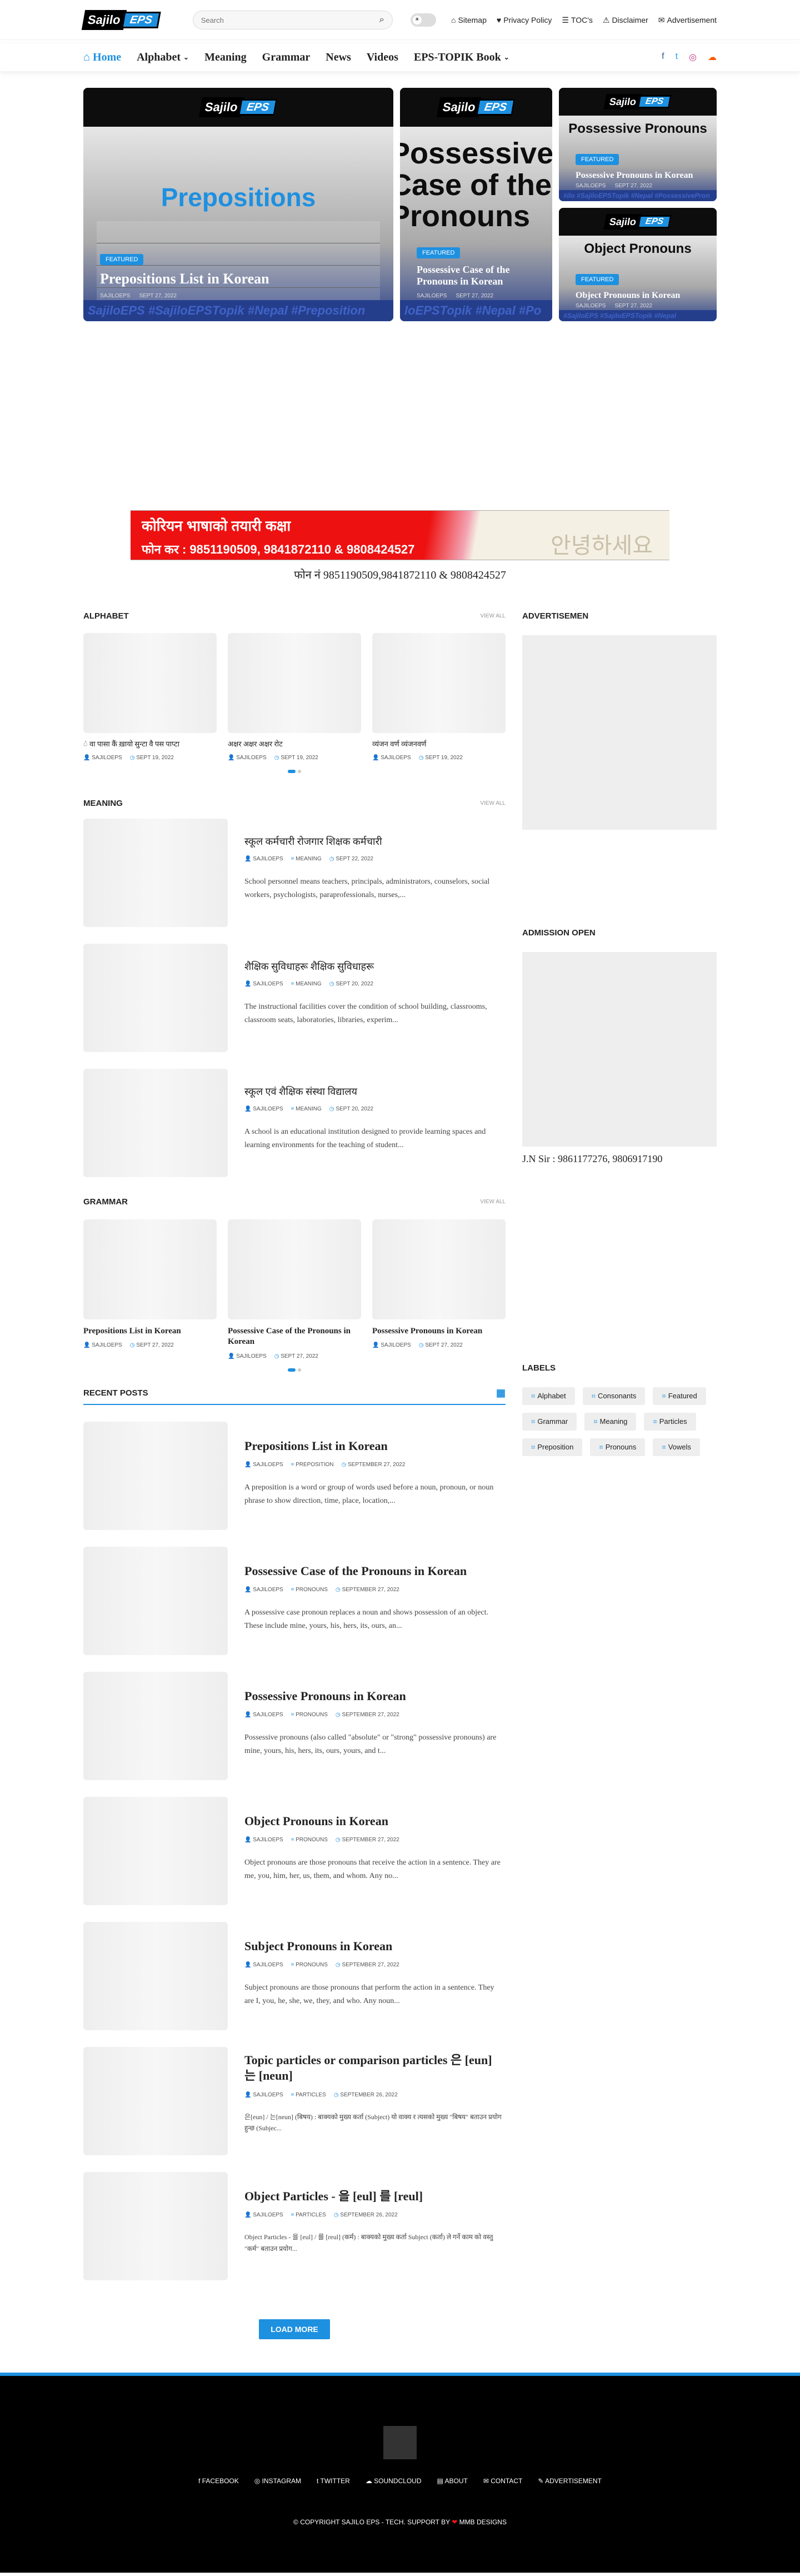 The height and width of the screenshot is (2576, 800). Describe the element at coordinates (620, 1049) in the screenshot. I see `admission-image` at that location.